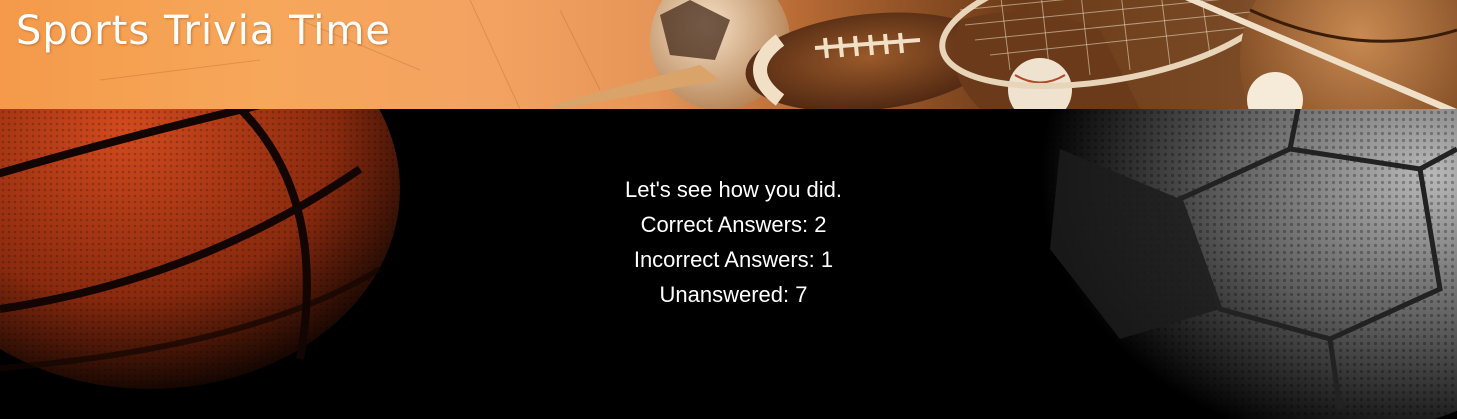 The width and height of the screenshot is (1457, 419). I want to click on correct-answers-label: Correct Answers:, so click(724, 224).